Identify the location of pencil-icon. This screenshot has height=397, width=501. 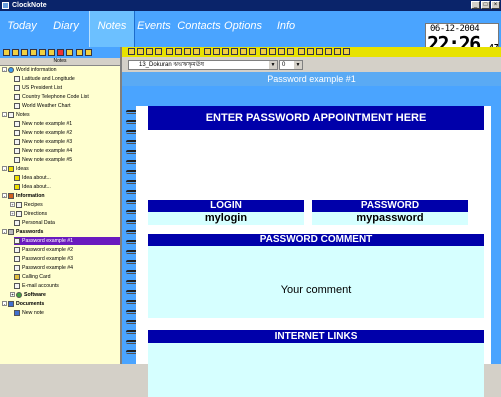
(346, 51).